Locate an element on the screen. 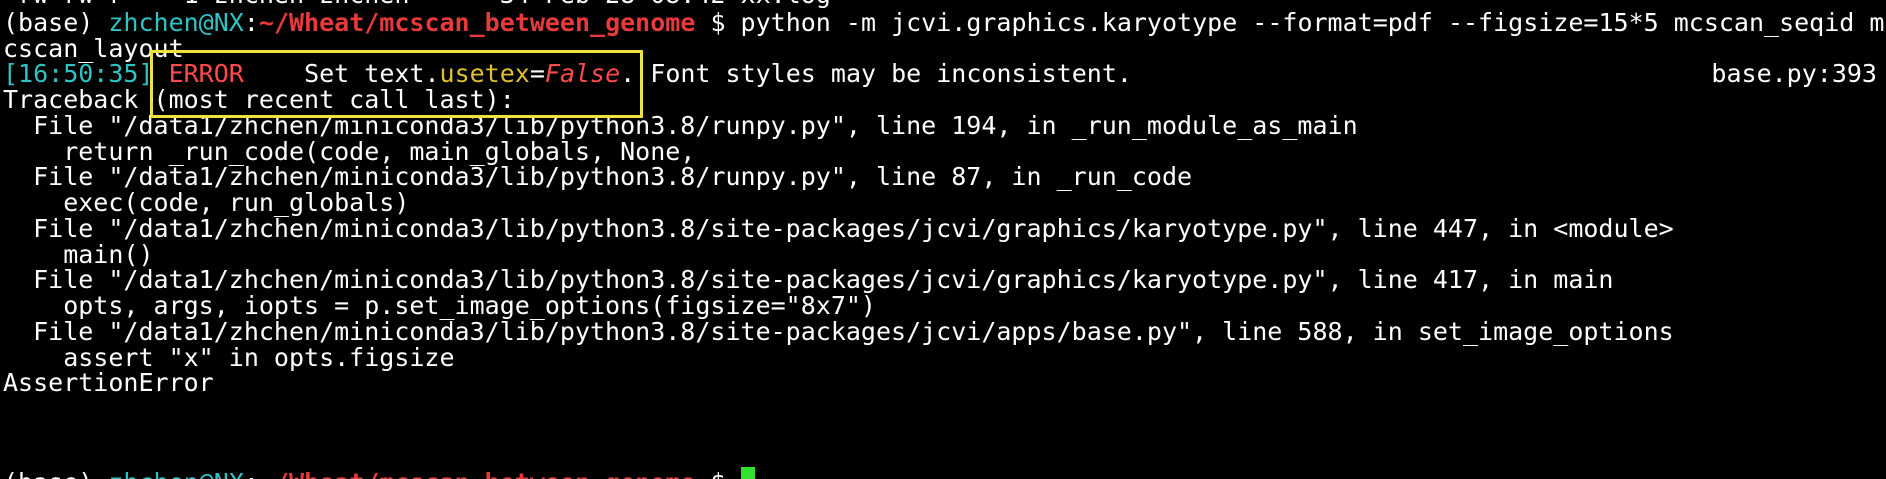  log-source: base.py:393 is located at coordinates (1794, 73).